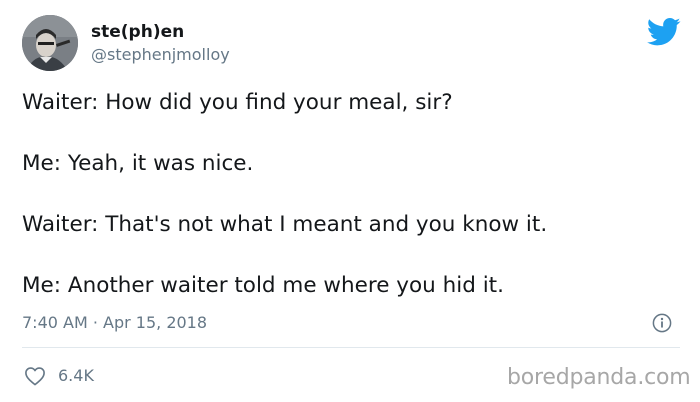 The image size is (700, 402). Describe the element at coordinates (35, 376) in the screenshot. I see `heart-icon` at that location.